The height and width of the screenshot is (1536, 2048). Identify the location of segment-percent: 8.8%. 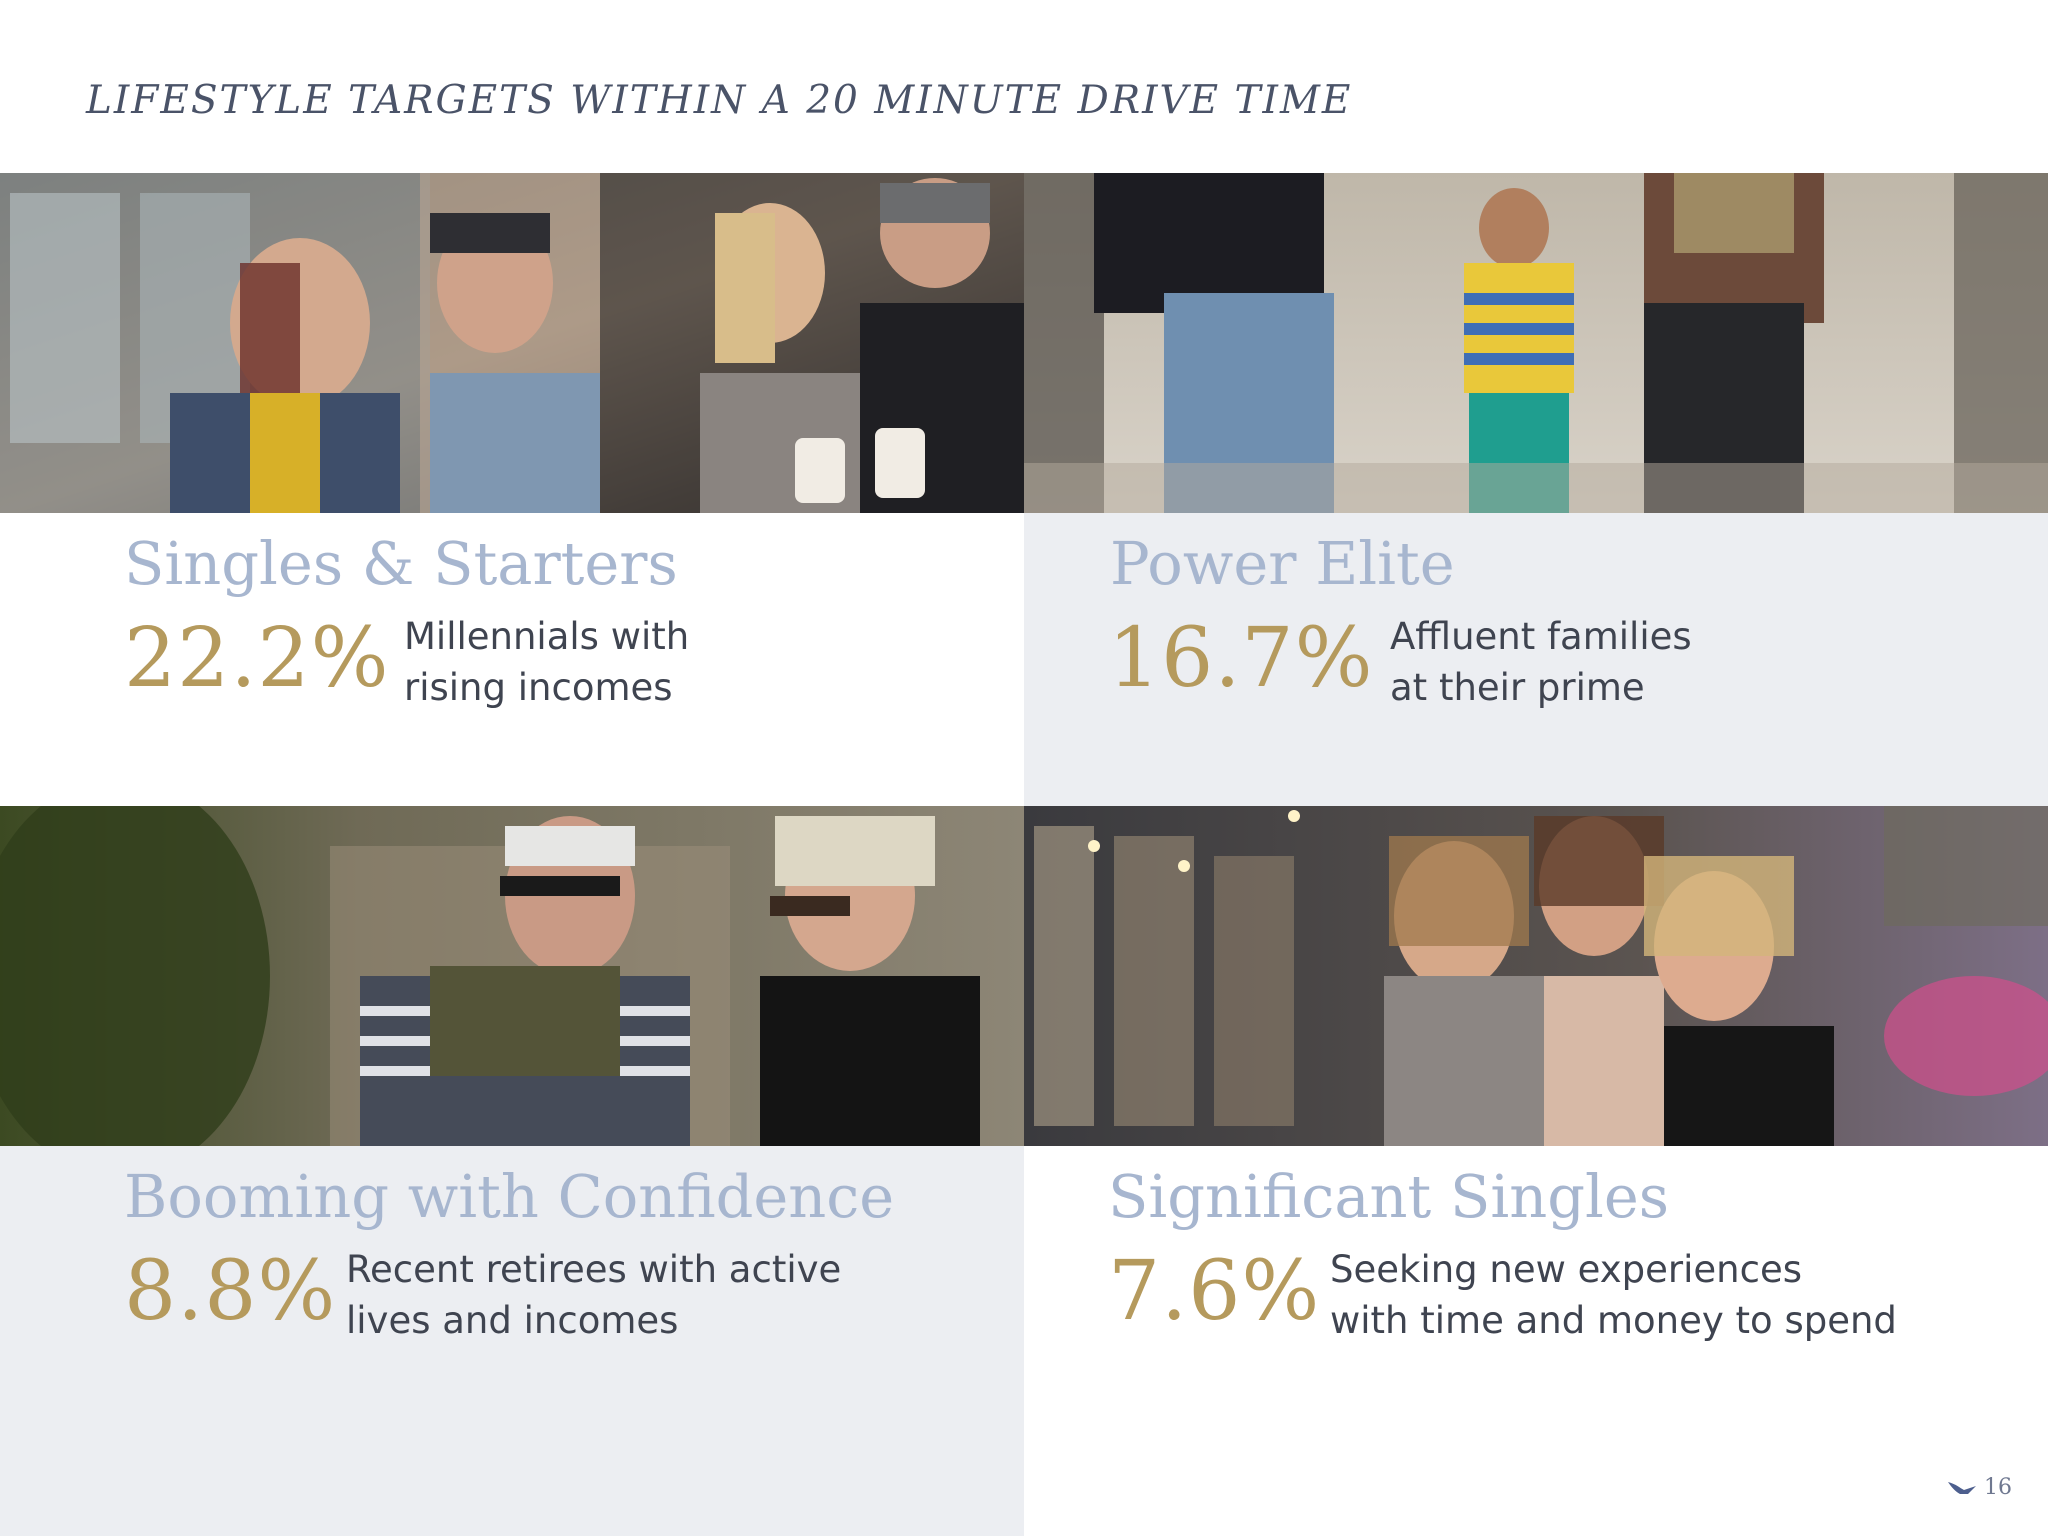
(230, 1291).